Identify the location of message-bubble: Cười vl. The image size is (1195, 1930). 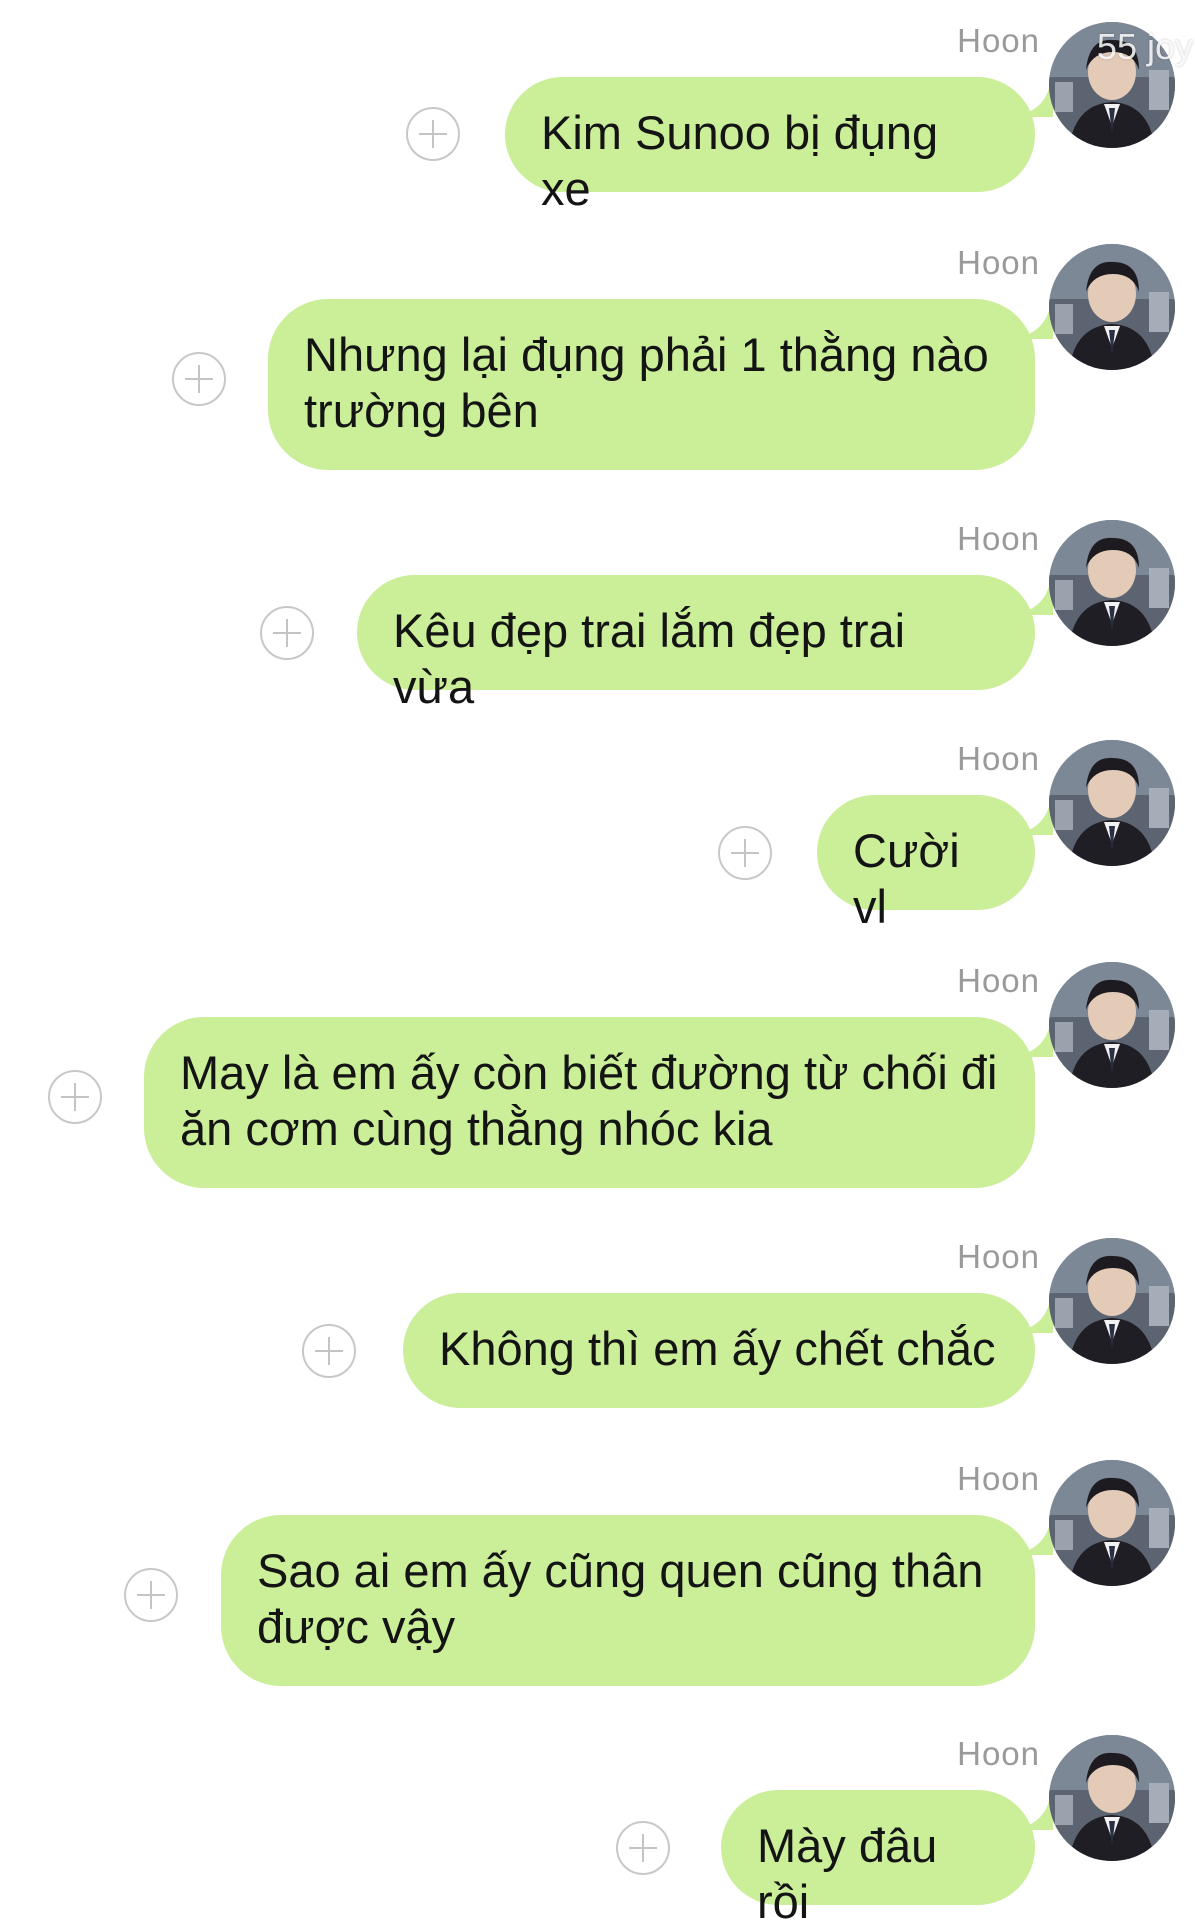
(926, 864).